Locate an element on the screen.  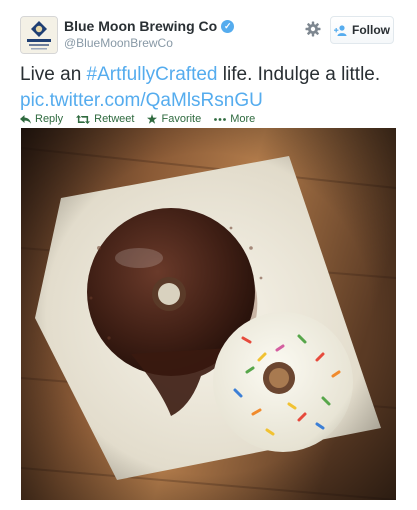
reply-button: Reply is located at coordinates (41, 119).